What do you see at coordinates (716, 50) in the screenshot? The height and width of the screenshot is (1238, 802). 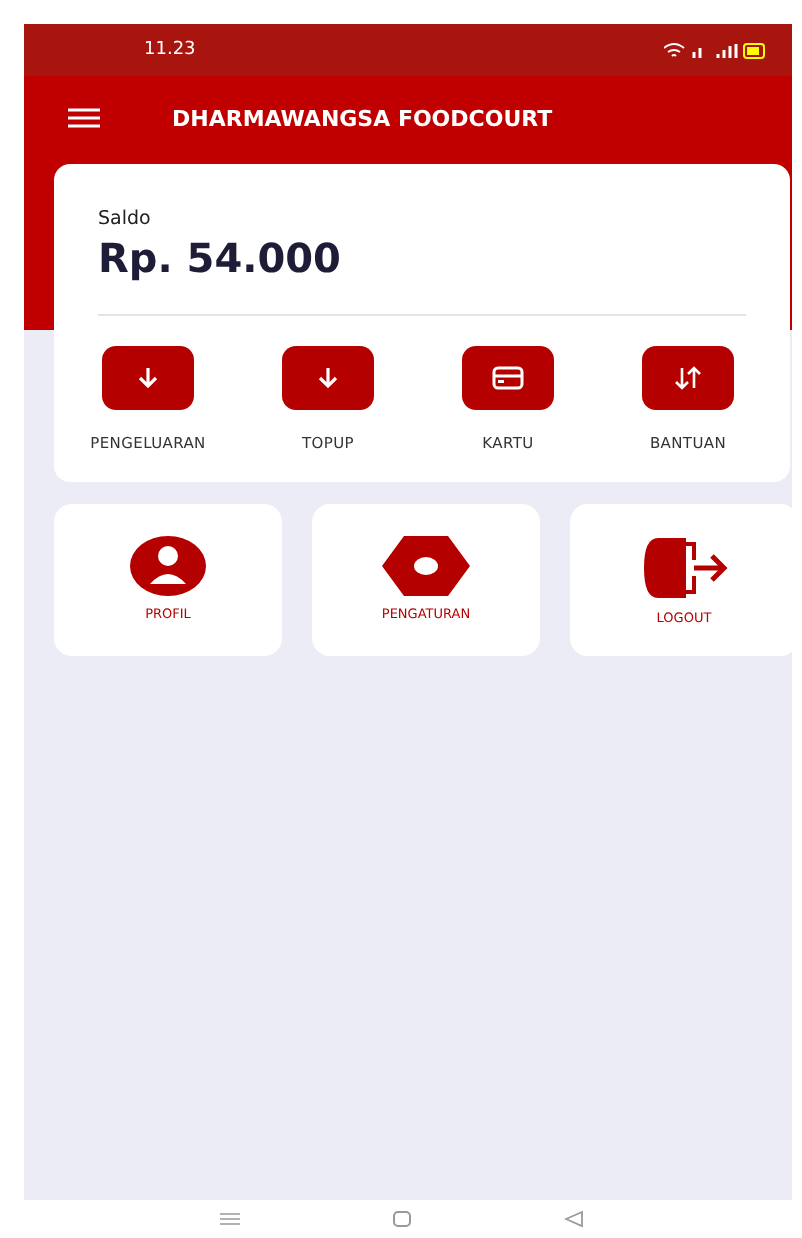 I see `status-icons` at bounding box center [716, 50].